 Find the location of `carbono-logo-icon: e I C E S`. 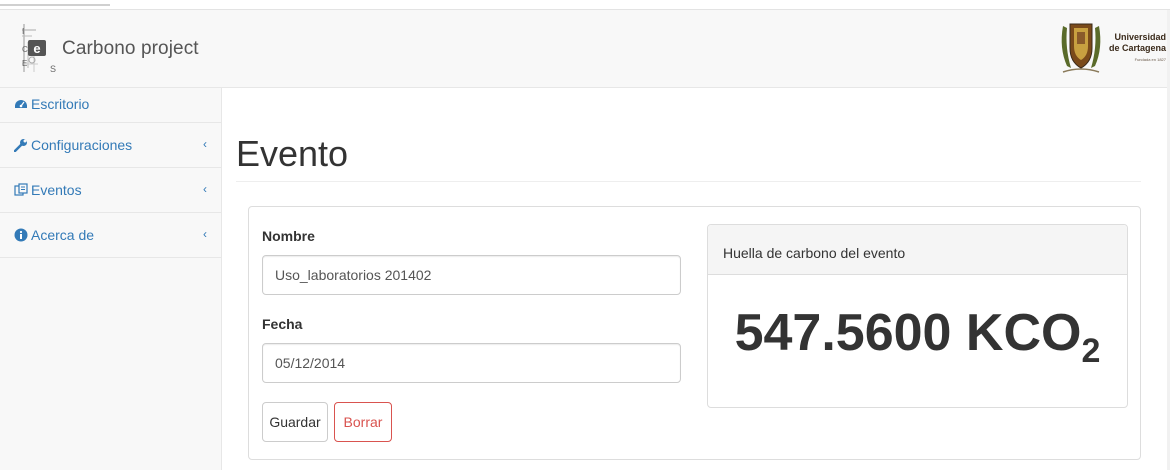

carbono-logo-icon: e I C E S is located at coordinates (39, 48).